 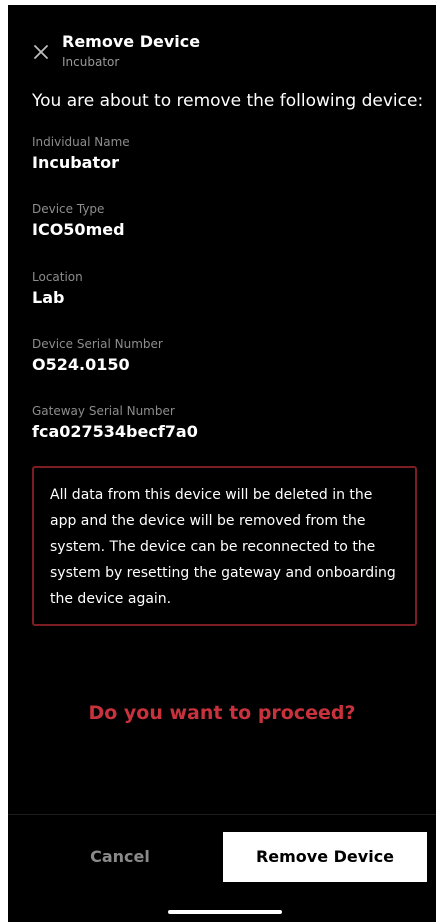 I want to click on field-device-serial-number: Device Serial Number O524.0150, so click(x=97, y=355).